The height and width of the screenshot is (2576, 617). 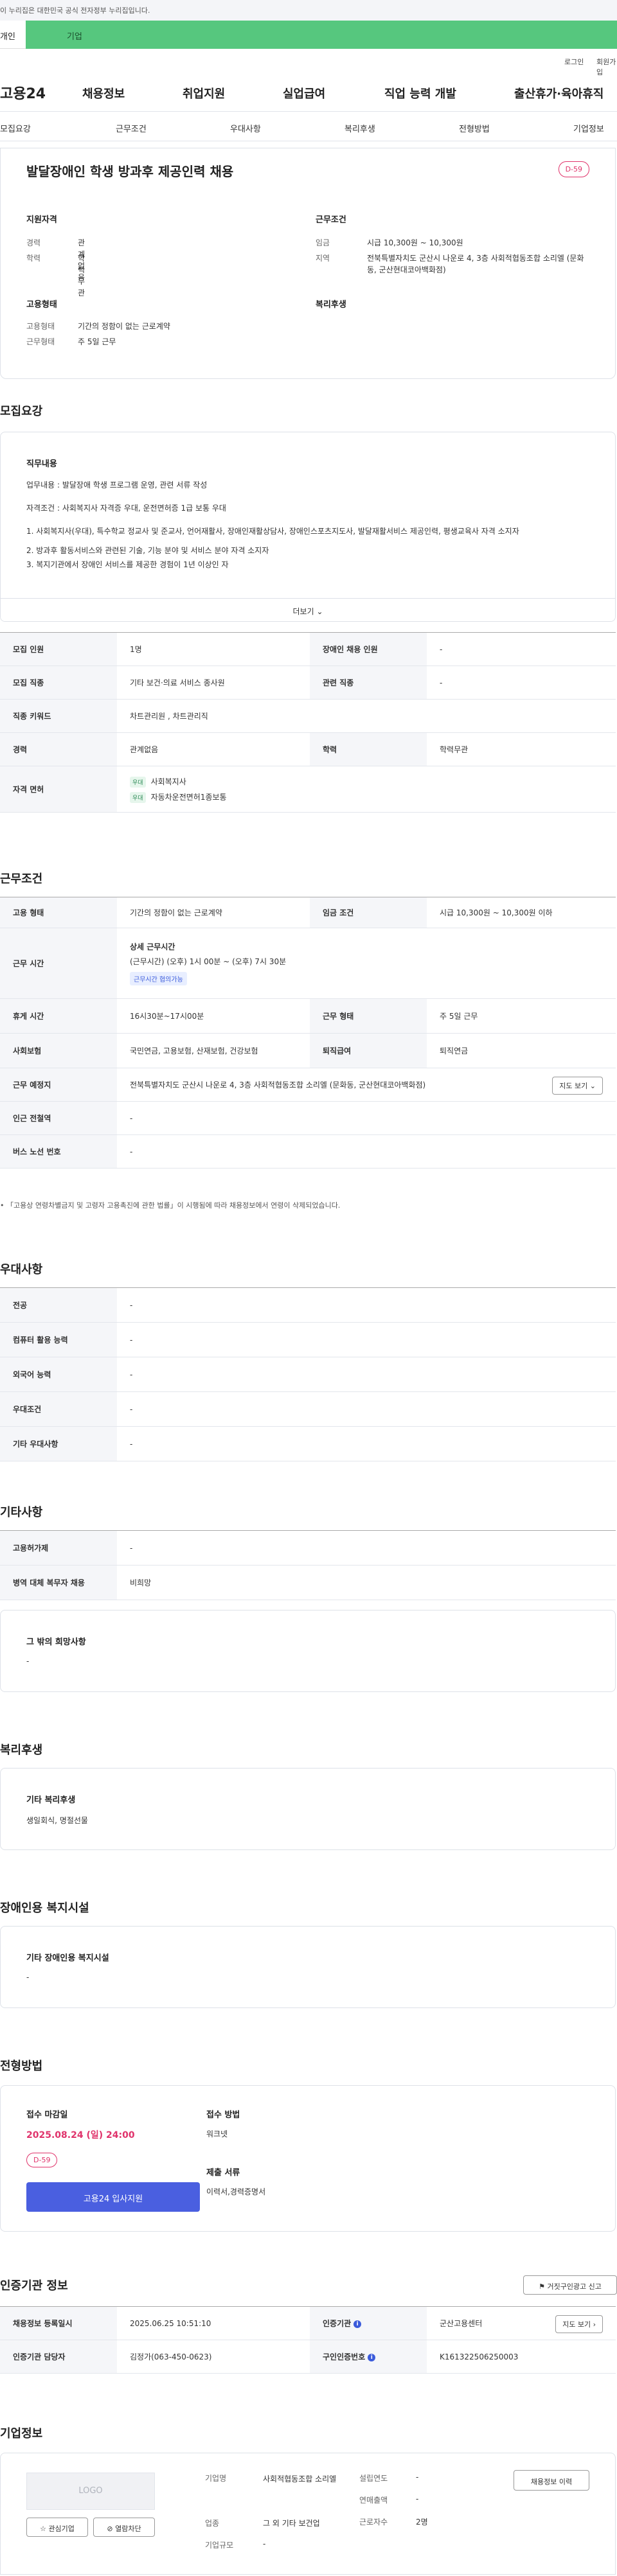 What do you see at coordinates (321, 35) in the screenshot?
I see `tab-company: 기업` at bounding box center [321, 35].